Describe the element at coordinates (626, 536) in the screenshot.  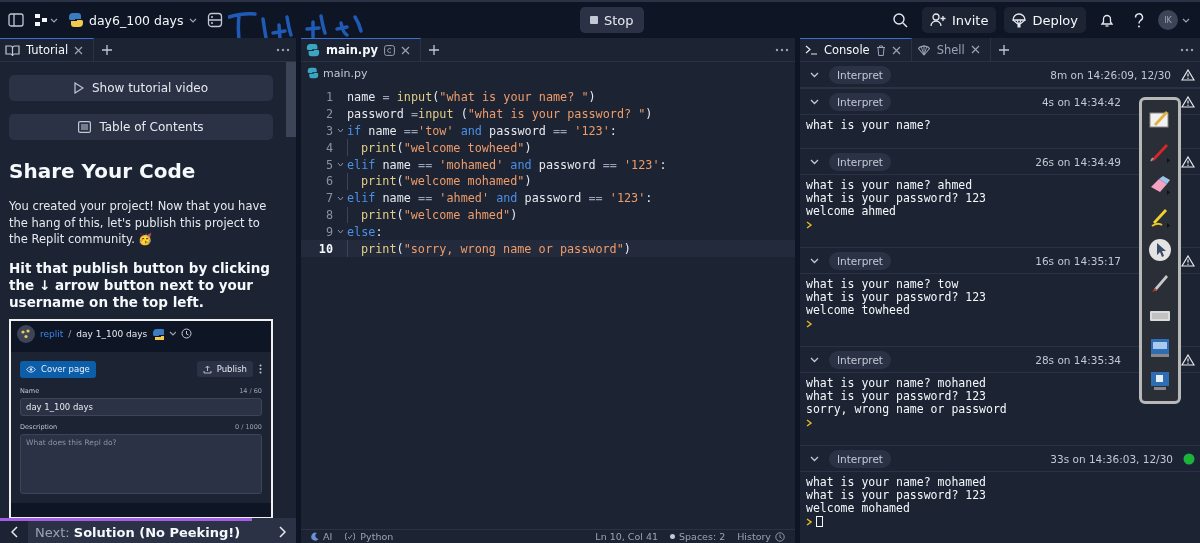
I see `cursor-position: Ln 10, Col 41` at that location.